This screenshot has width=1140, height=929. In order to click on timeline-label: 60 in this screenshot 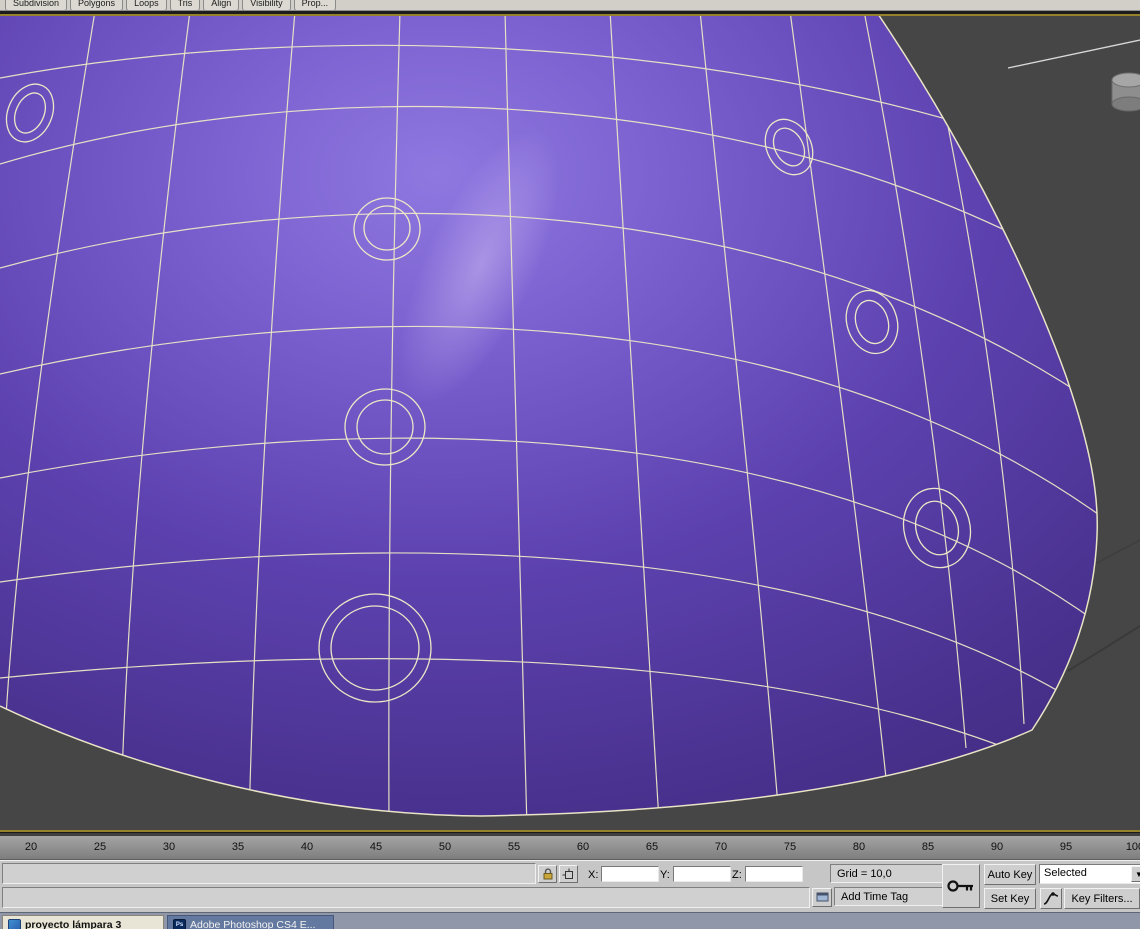, I will do `click(583, 847)`.